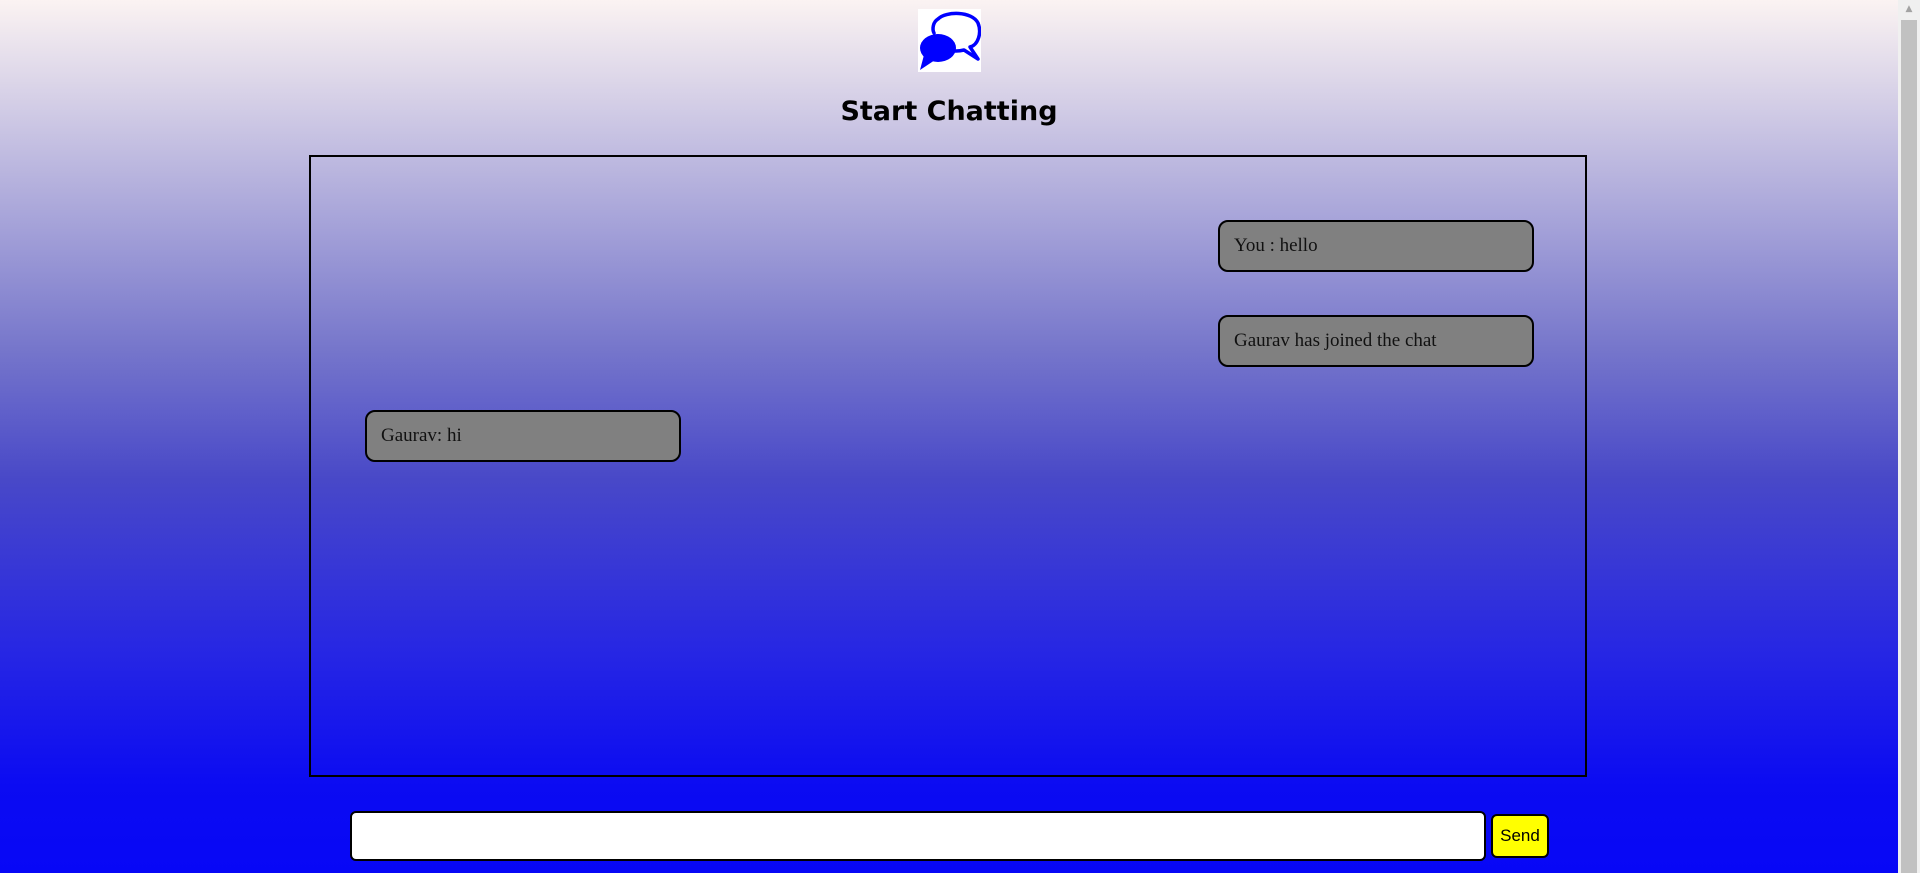  What do you see at coordinates (523, 436) in the screenshot?
I see `message-bubble: Gaurav: hi` at bounding box center [523, 436].